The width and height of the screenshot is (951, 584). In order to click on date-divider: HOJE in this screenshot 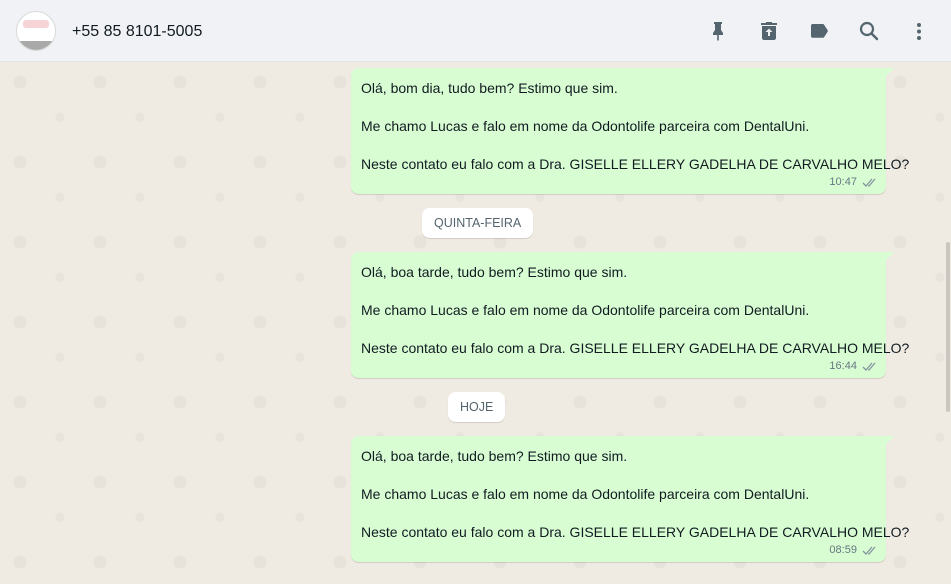, I will do `click(477, 407)`.